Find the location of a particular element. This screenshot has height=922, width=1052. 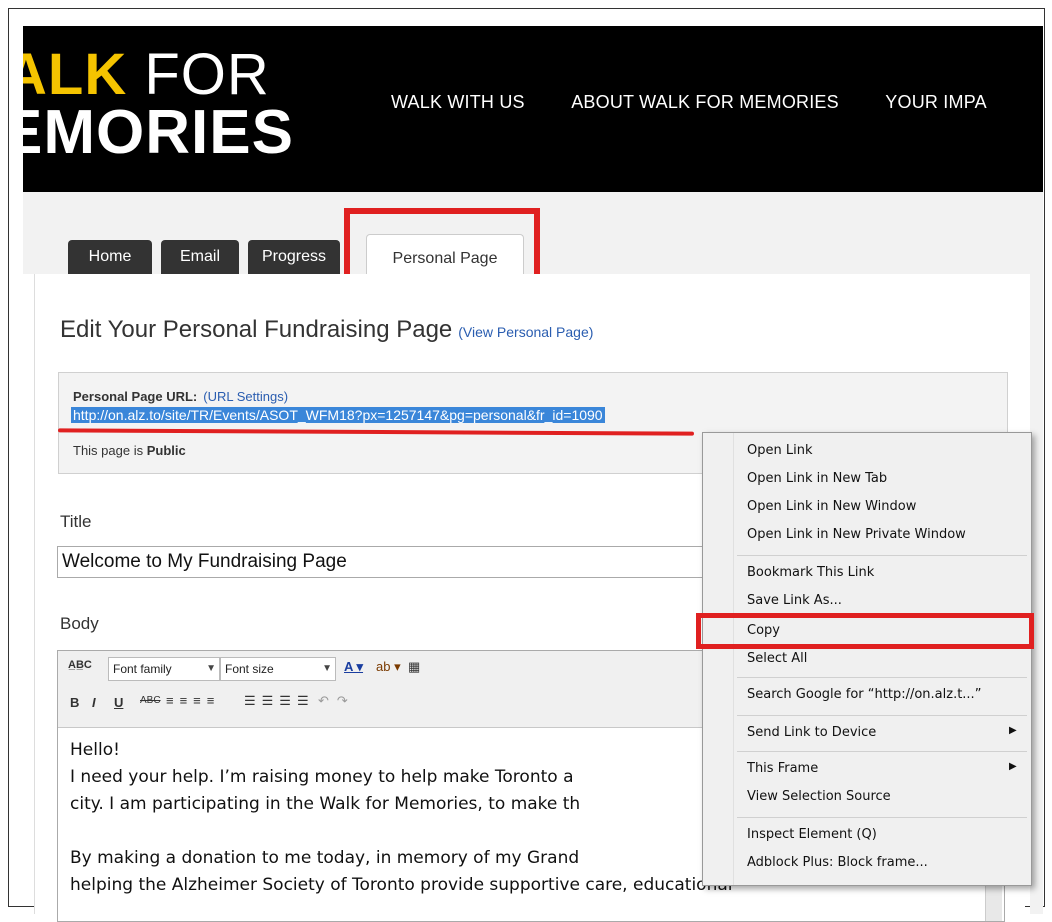

spellcheck-icon: A̲B̲C is located at coordinates (80, 665).